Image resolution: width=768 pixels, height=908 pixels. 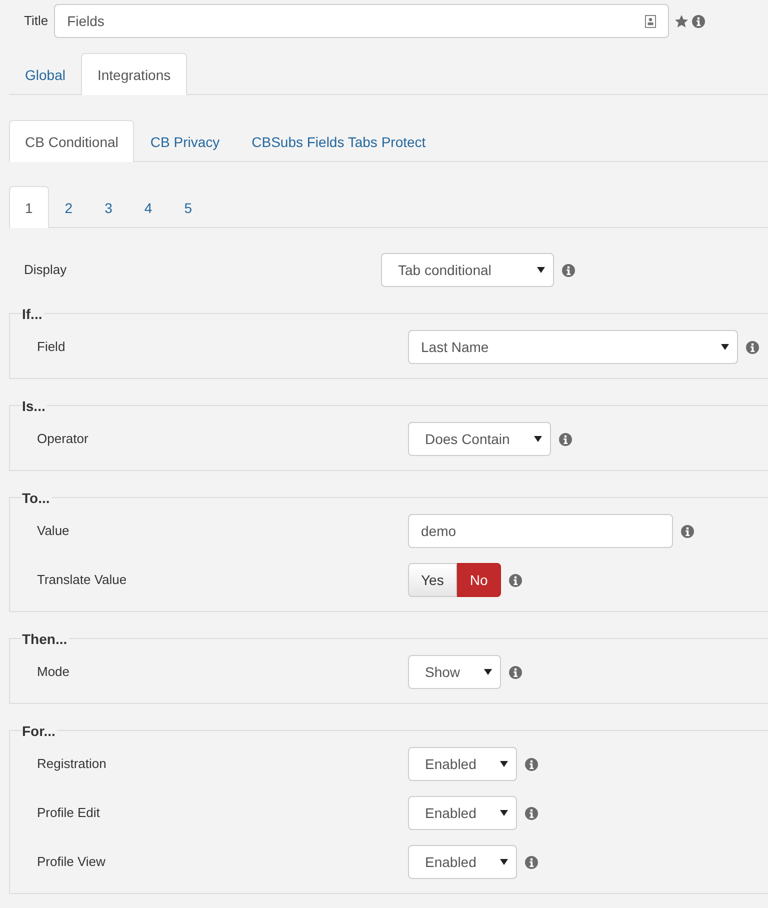 I want to click on tab: 2, so click(x=68, y=207).